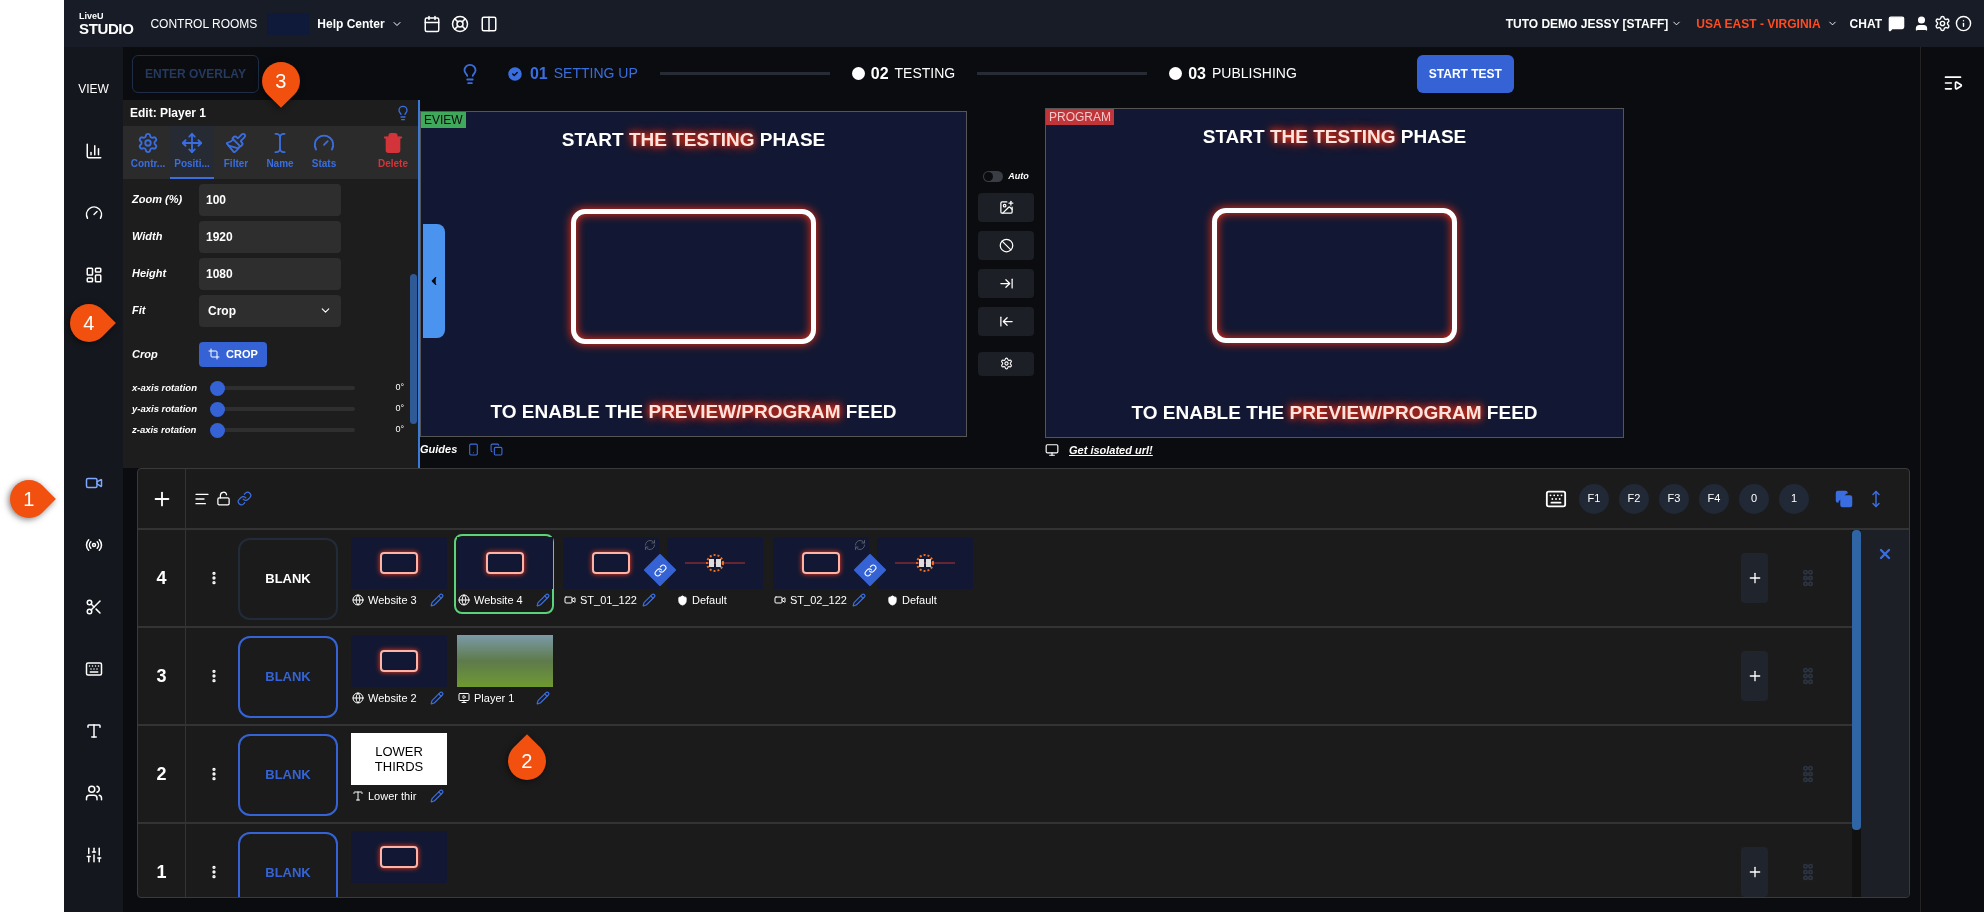 The image size is (1984, 912). Describe the element at coordinates (608, 600) in the screenshot. I see `source-label: ST_01_122` at that location.